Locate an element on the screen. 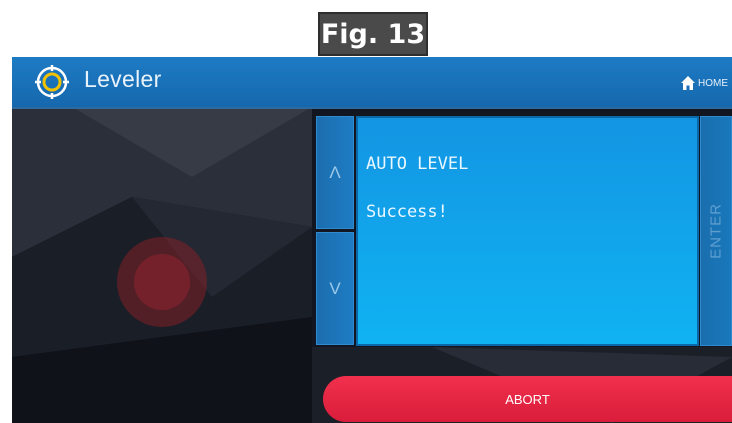 The width and height of the screenshot is (732, 423). abort-button: ABORT is located at coordinates (527, 399).